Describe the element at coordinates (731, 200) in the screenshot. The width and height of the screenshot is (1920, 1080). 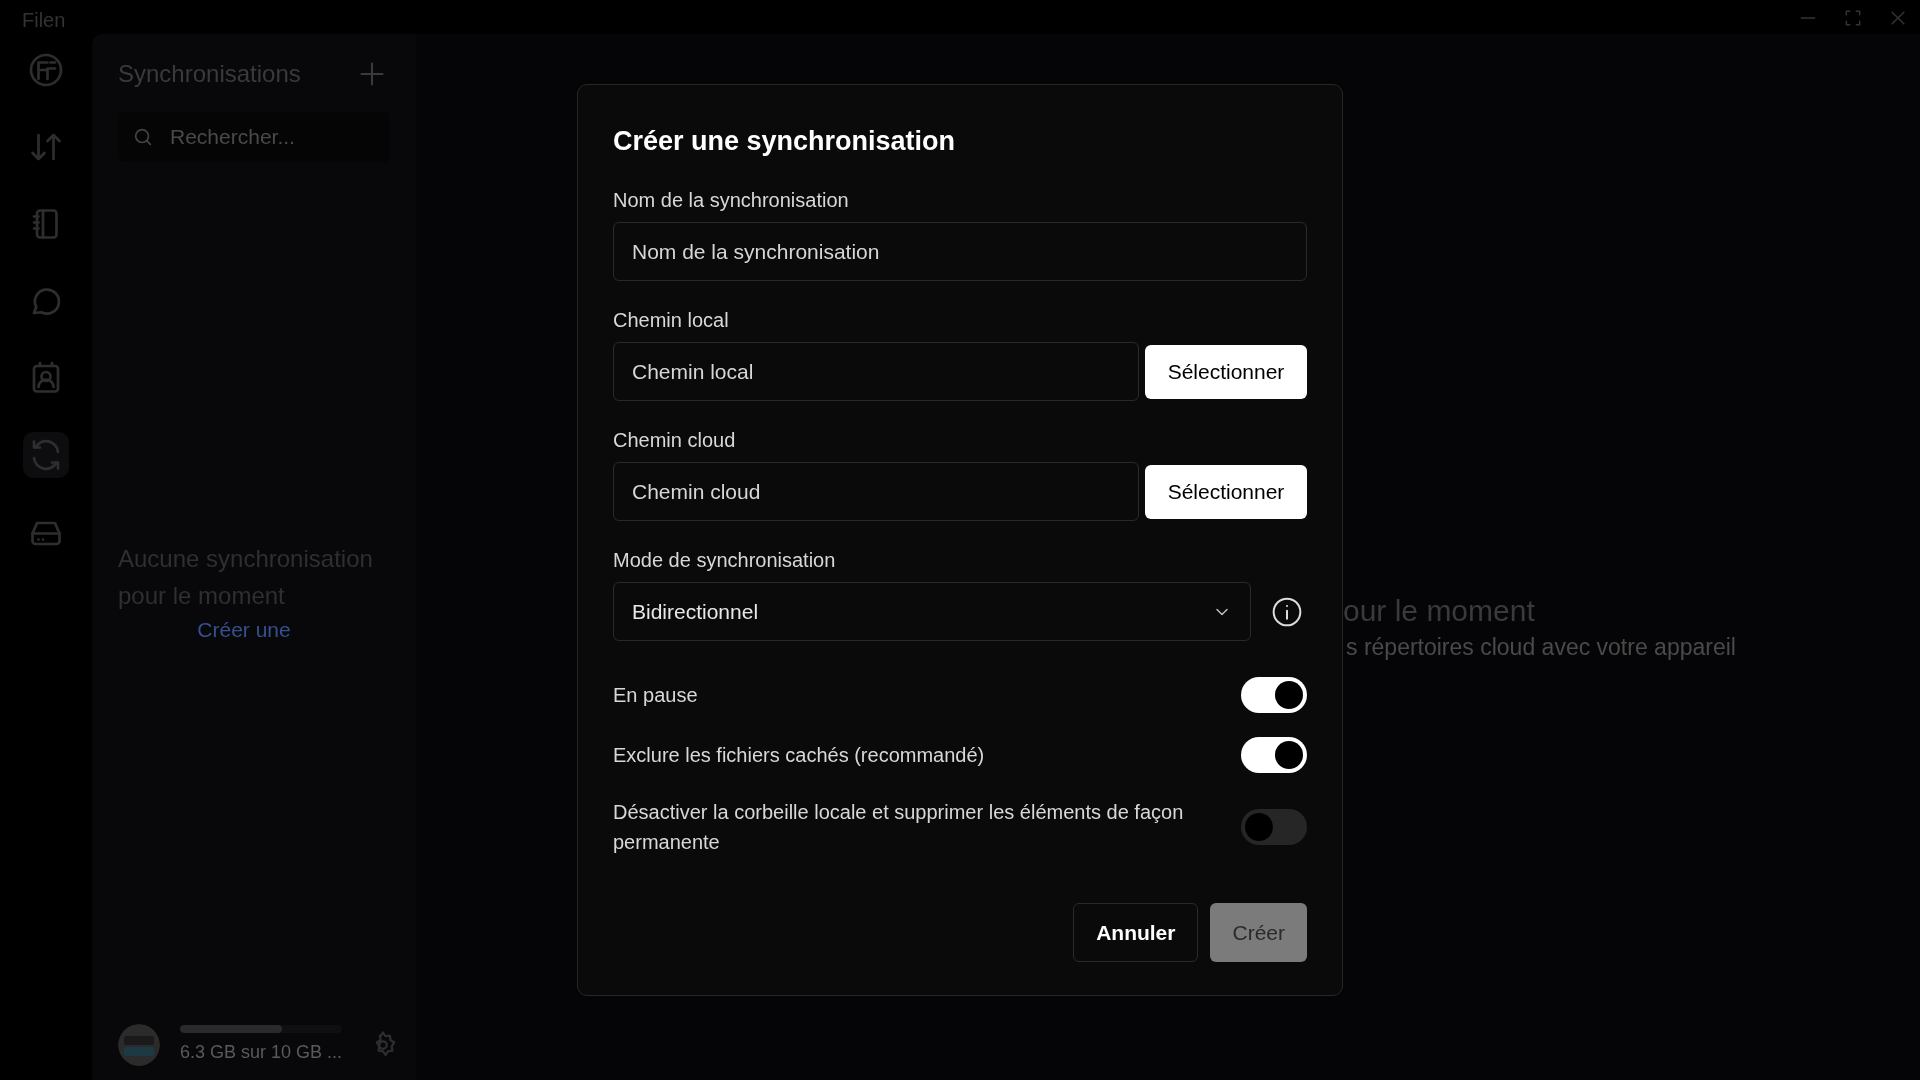
I see `field-label: Nom de la synchronisation` at that location.